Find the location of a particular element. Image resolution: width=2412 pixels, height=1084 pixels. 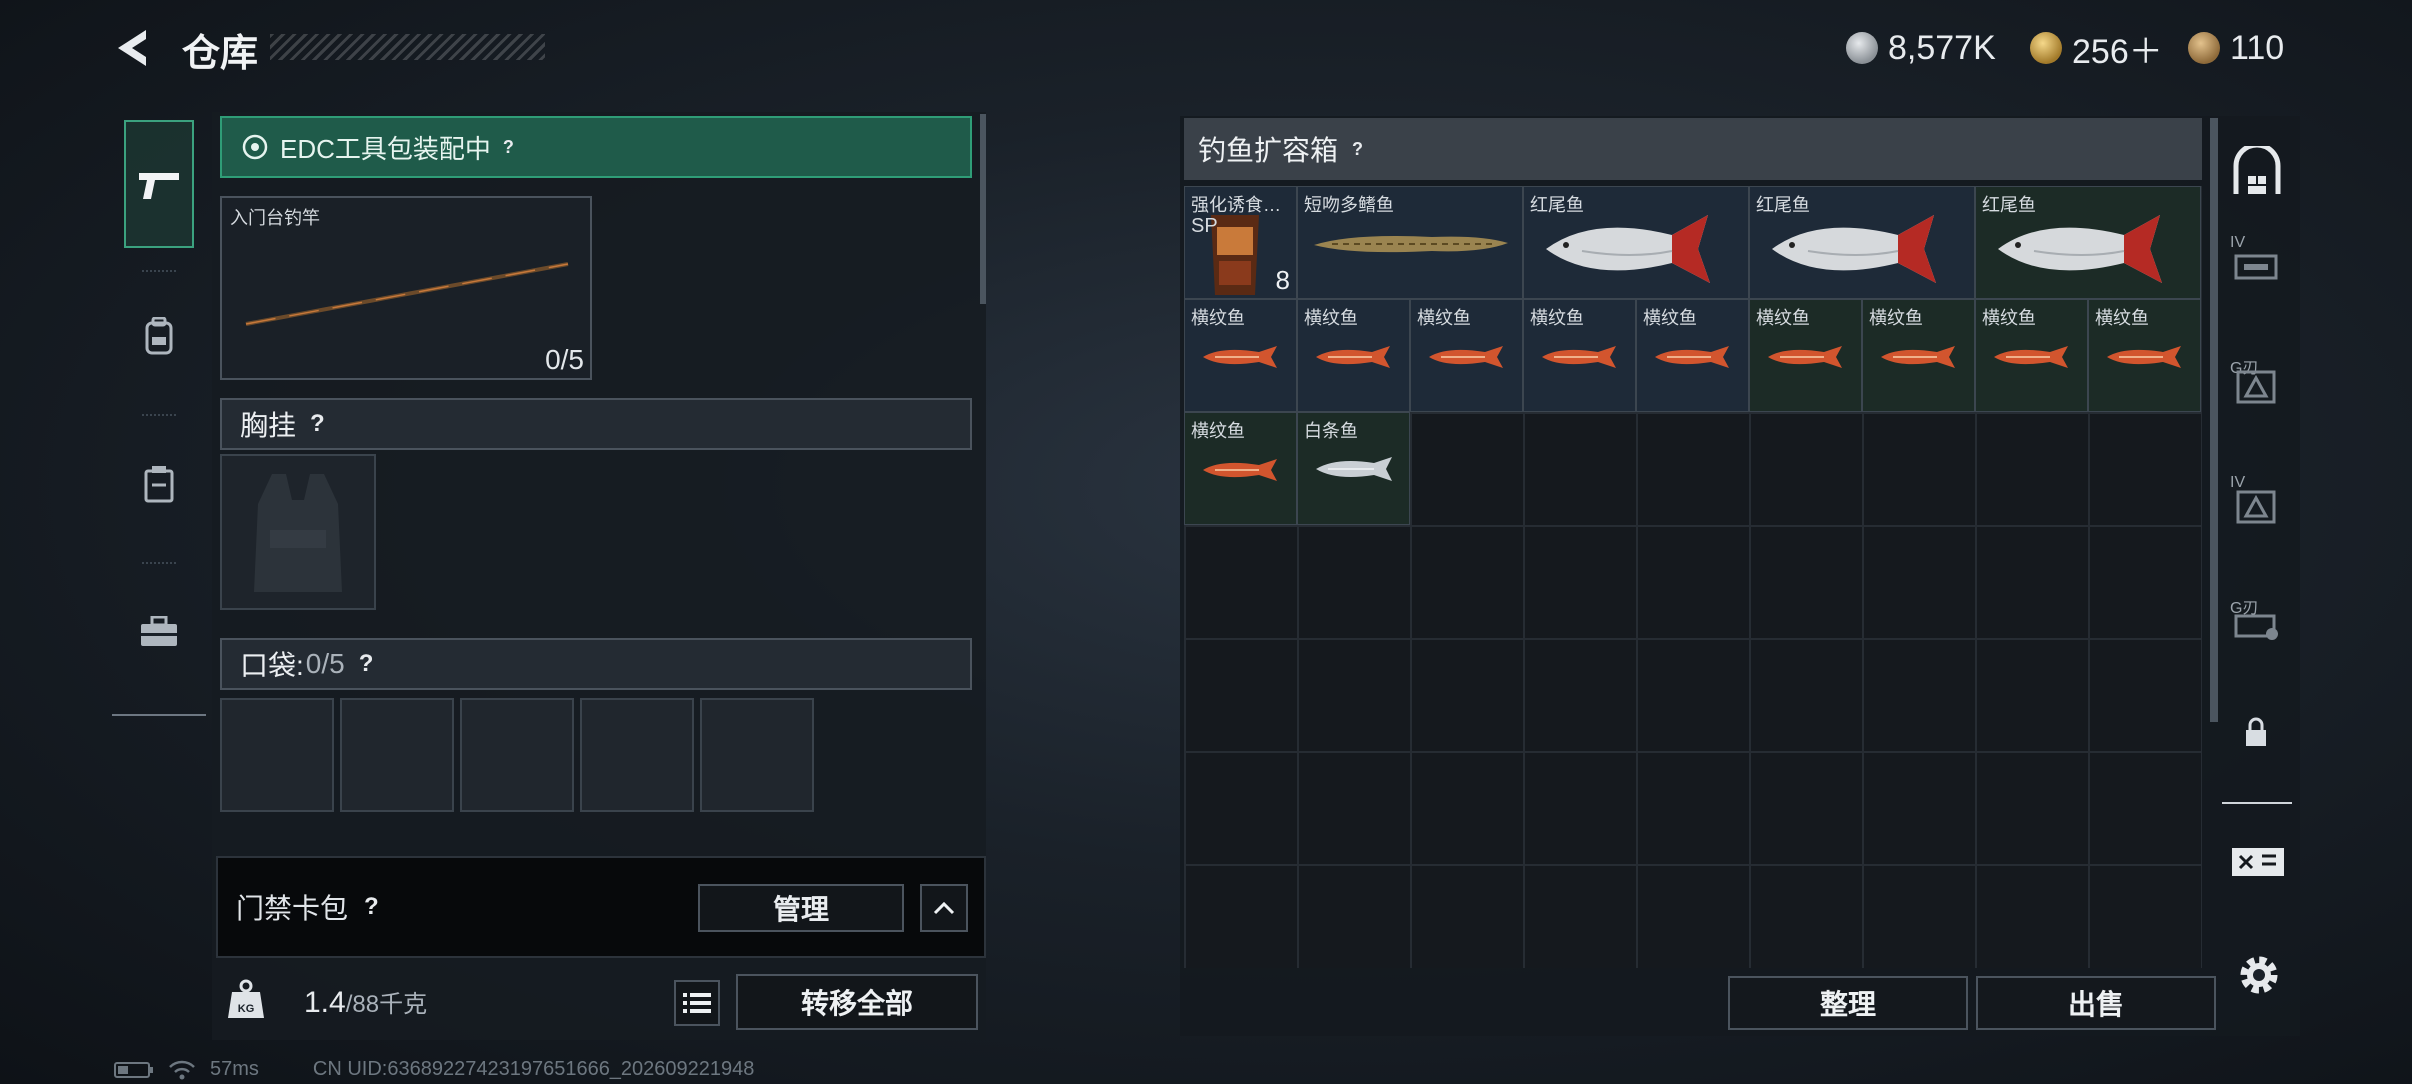

pistol-icon is located at coordinates (159, 186).